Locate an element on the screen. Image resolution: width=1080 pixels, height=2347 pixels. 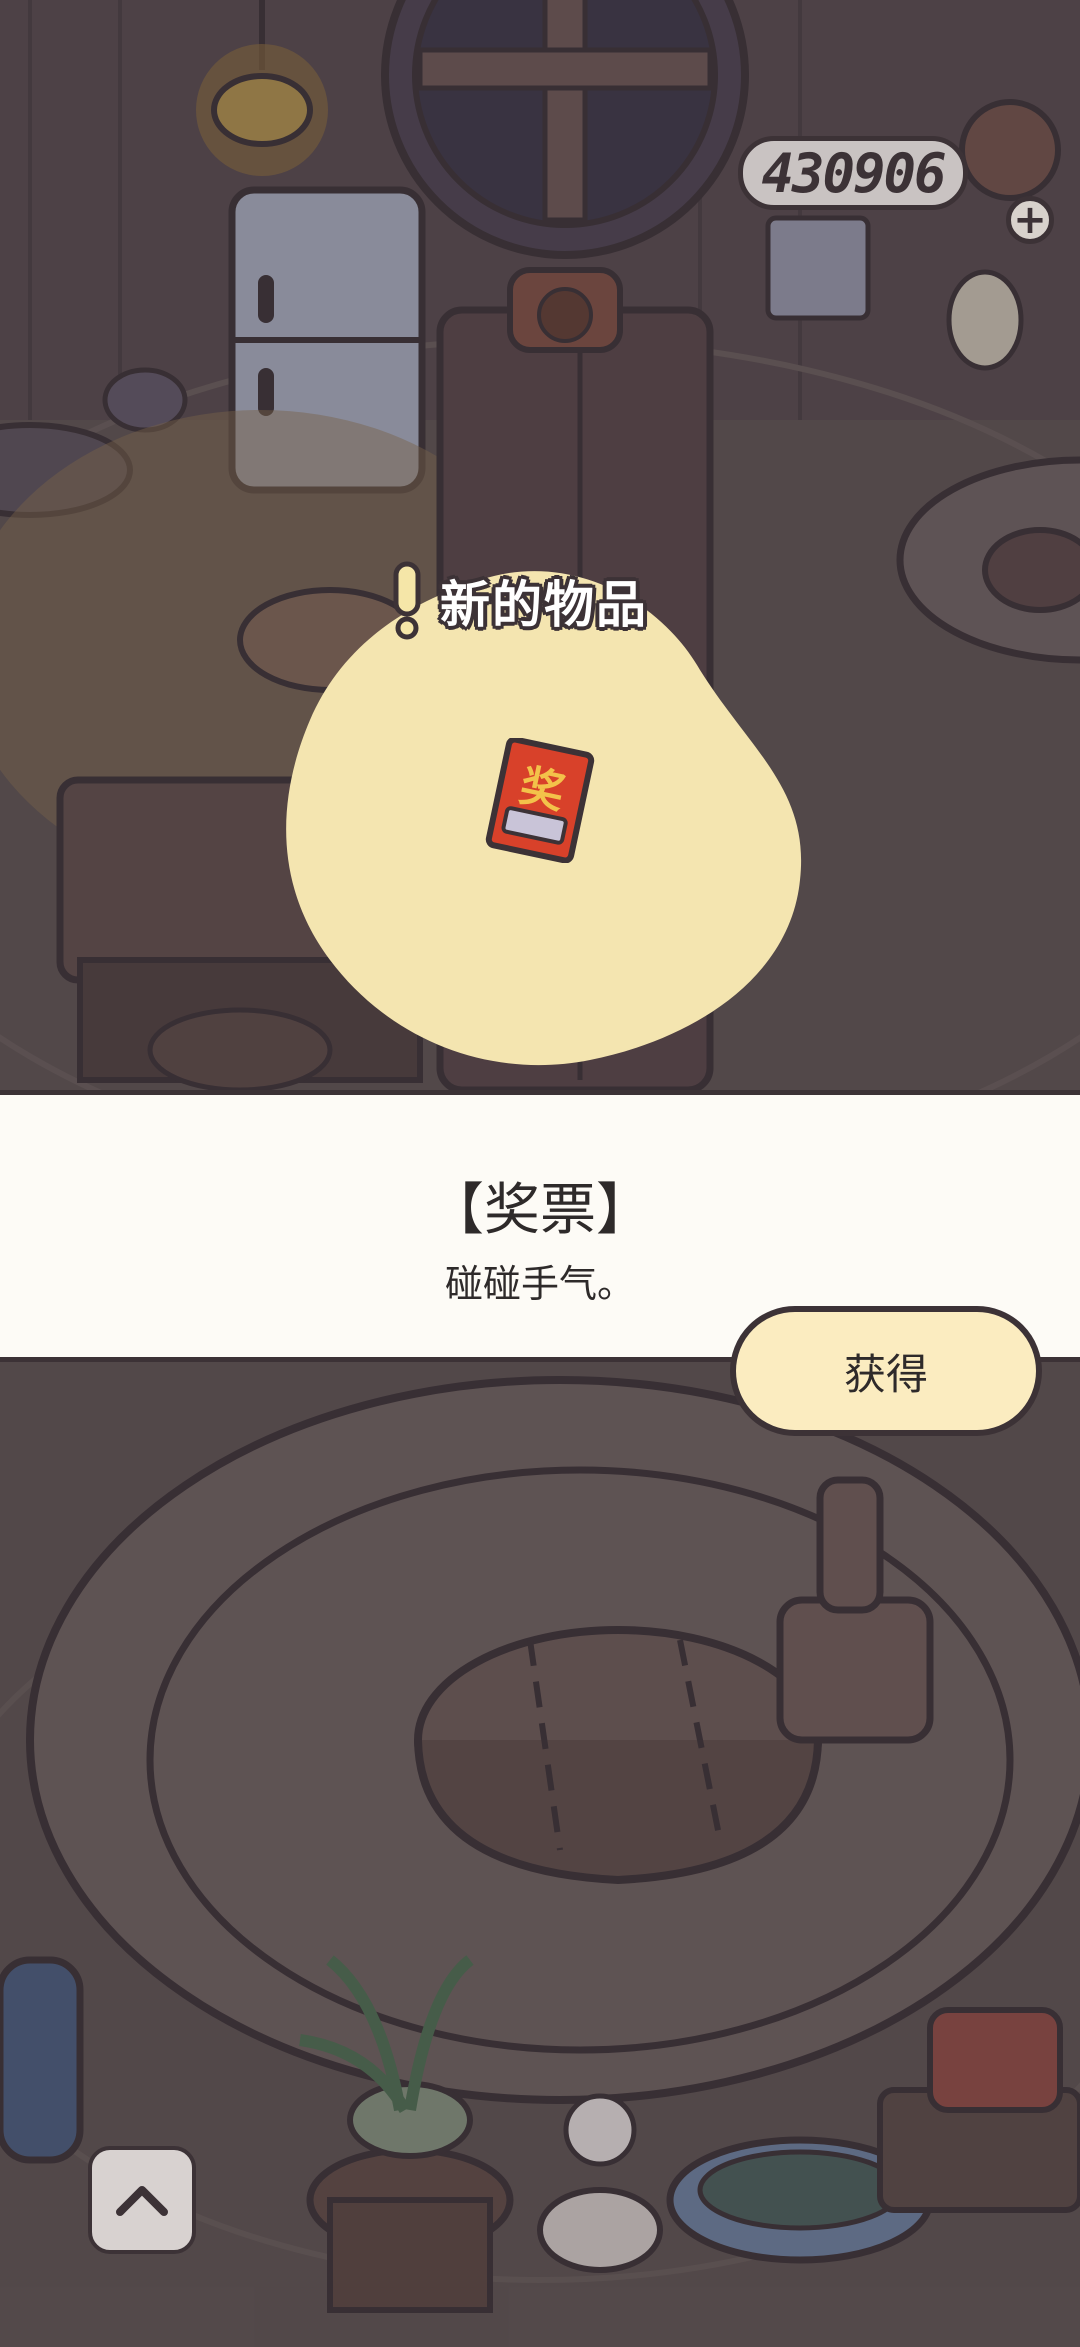
scroll-up-button is located at coordinates (142, 2200).